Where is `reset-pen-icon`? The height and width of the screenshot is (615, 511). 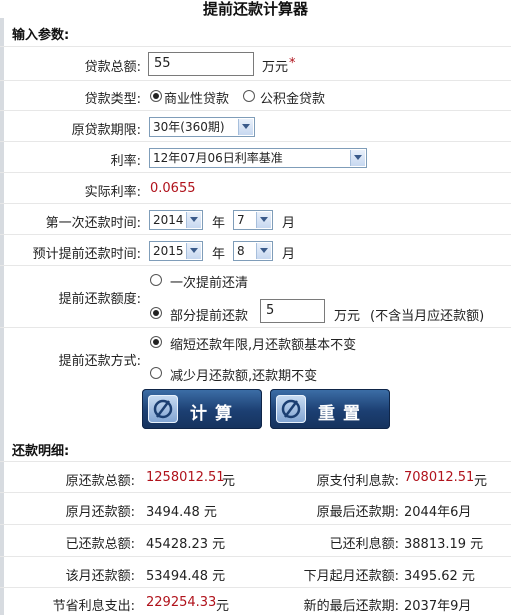 reset-pen-icon is located at coordinates (291, 409).